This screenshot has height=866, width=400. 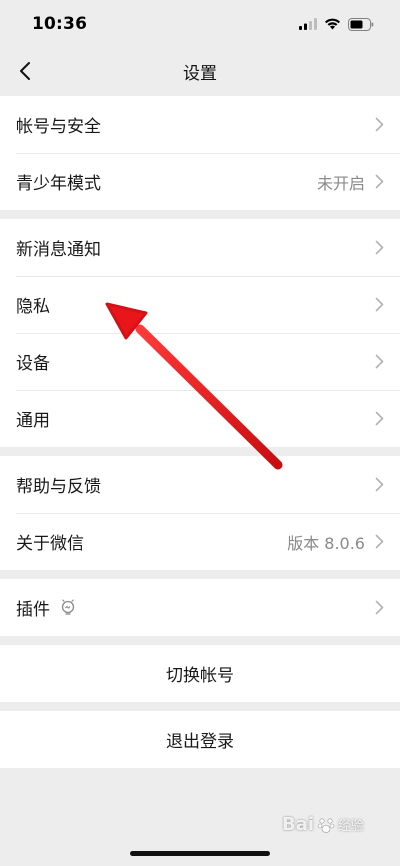 What do you see at coordinates (58, 184) in the screenshot?
I see `settings-item-label: 青少年模式` at bounding box center [58, 184].